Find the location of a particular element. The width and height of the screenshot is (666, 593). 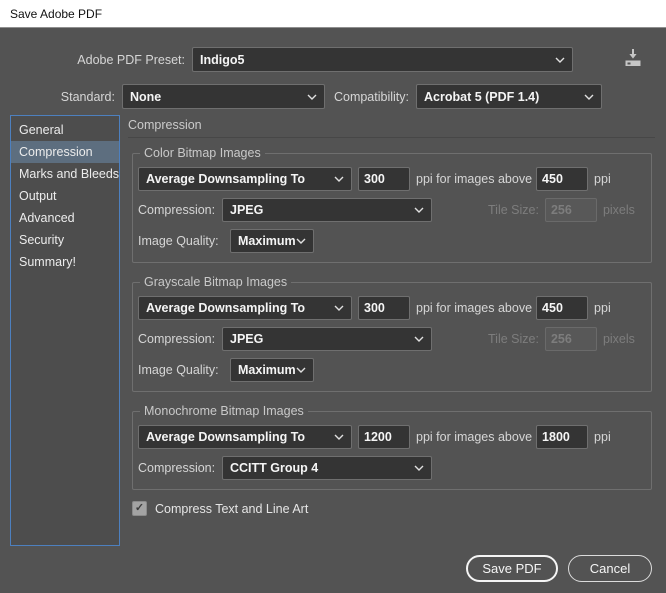

color-compression-row: Compression: JPEG Tile Size: pixels is located at coordinates (392, 210).